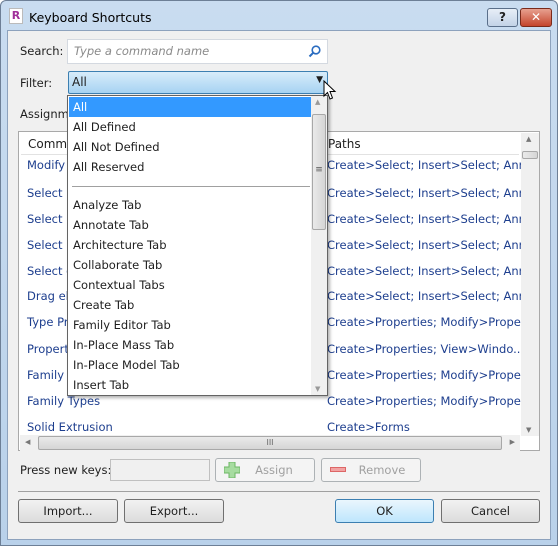  I want to click on filter-option: Collaborate Tab, so click(190, 265).